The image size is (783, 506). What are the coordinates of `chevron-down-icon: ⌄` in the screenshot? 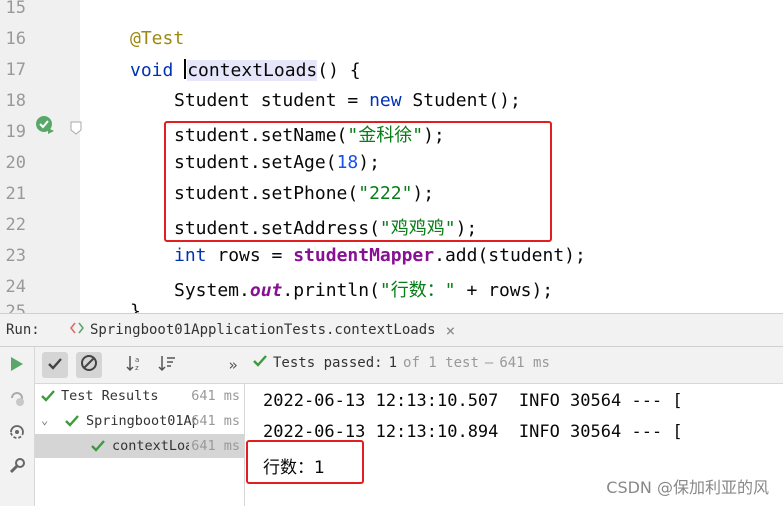 It's located at (44, 420).